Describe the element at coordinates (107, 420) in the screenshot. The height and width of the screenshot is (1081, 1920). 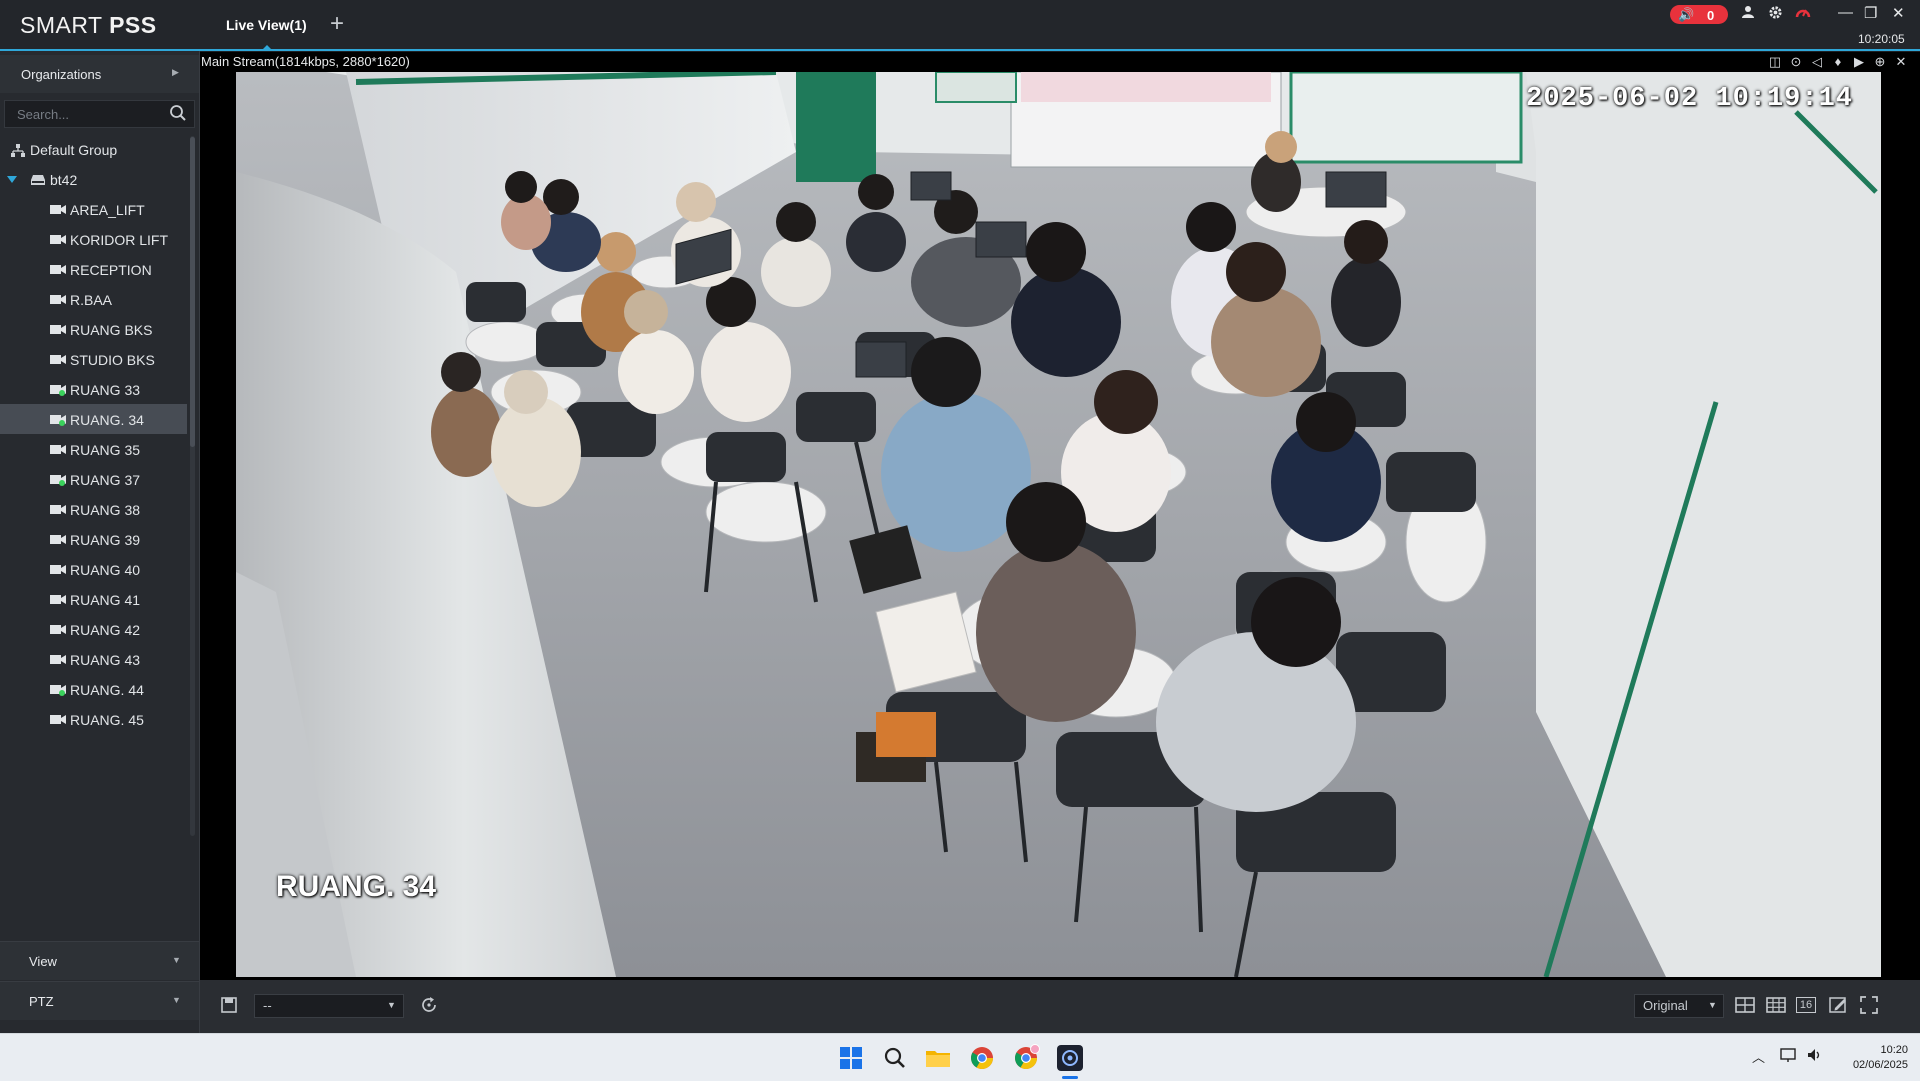
I see `tree-channel-label: RUANG. 34` at that location.